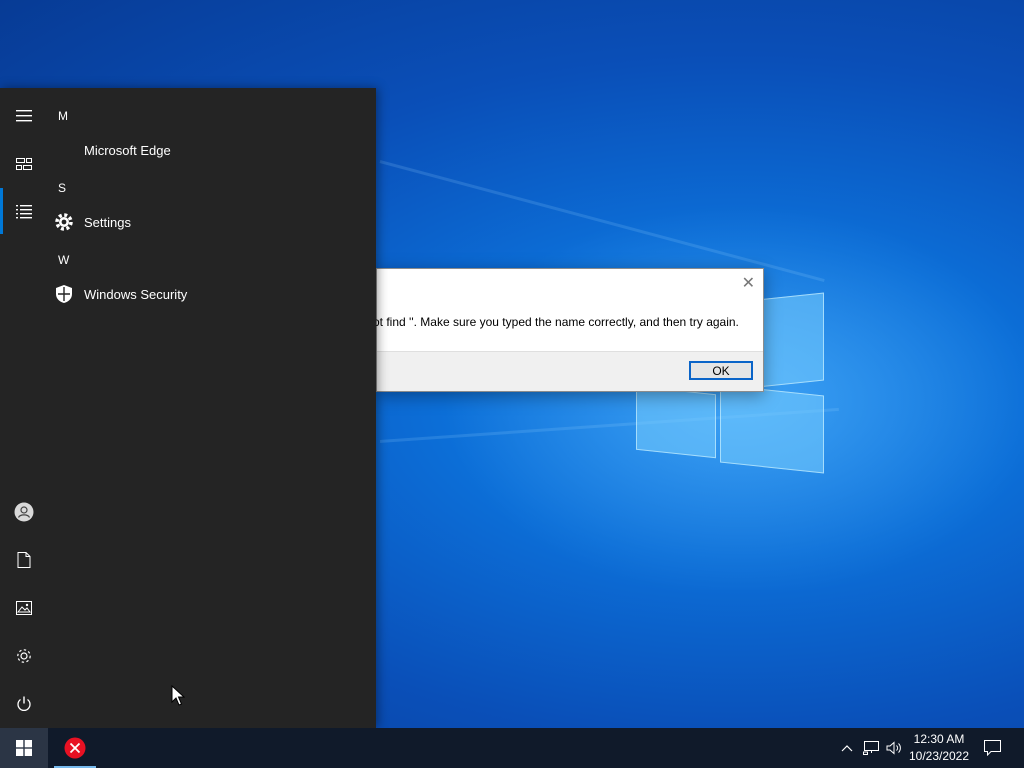 The image size is (1024, 768). What do you see at coordinates (512, 748) in the screenshot?
I see `taskbar: 12:30 AM 10/23/2022` at bounding box center [512, 748].